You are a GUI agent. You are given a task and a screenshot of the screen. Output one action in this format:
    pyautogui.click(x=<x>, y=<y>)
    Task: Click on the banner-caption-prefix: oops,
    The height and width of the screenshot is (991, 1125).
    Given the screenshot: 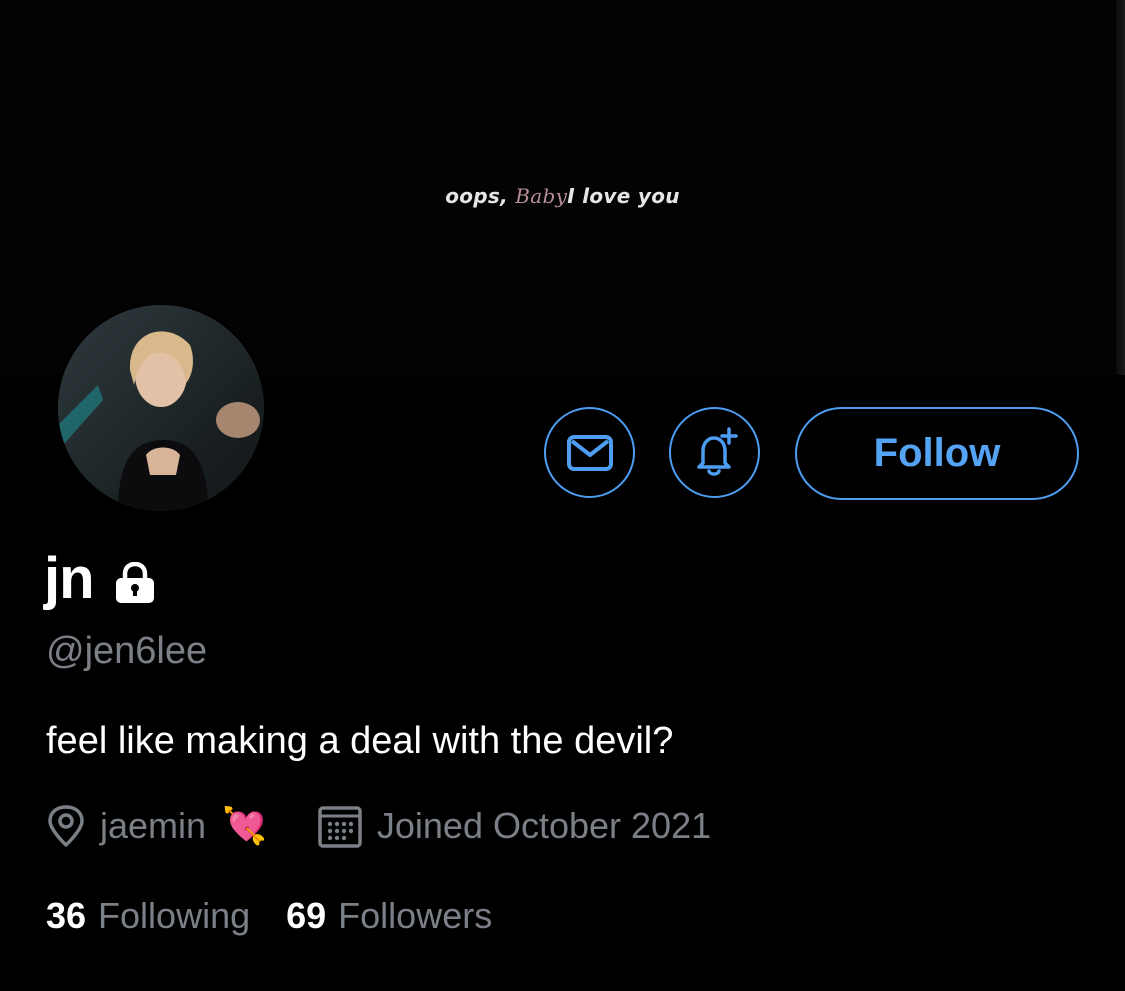 What is the action you would take?
    pyautogui.click(x=480, y=196)
    